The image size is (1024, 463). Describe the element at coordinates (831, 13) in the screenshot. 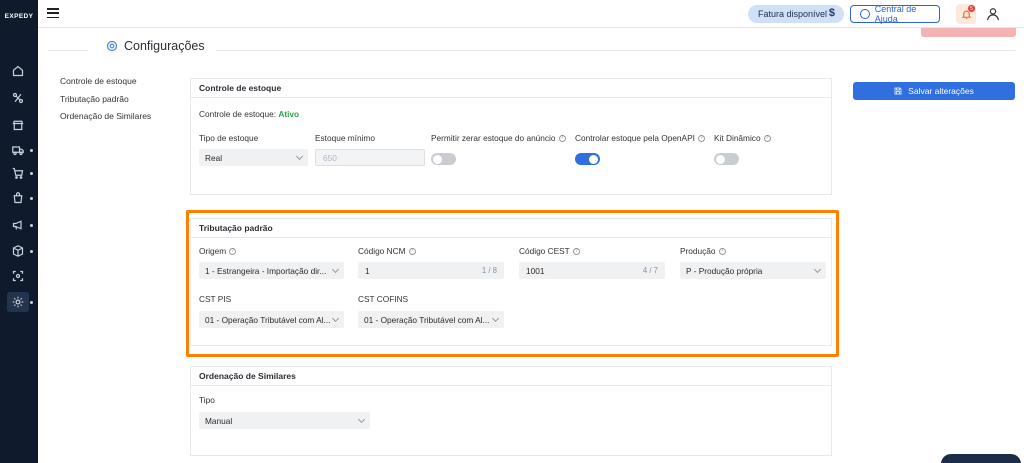

I see `dollar-icon: $` at that location.